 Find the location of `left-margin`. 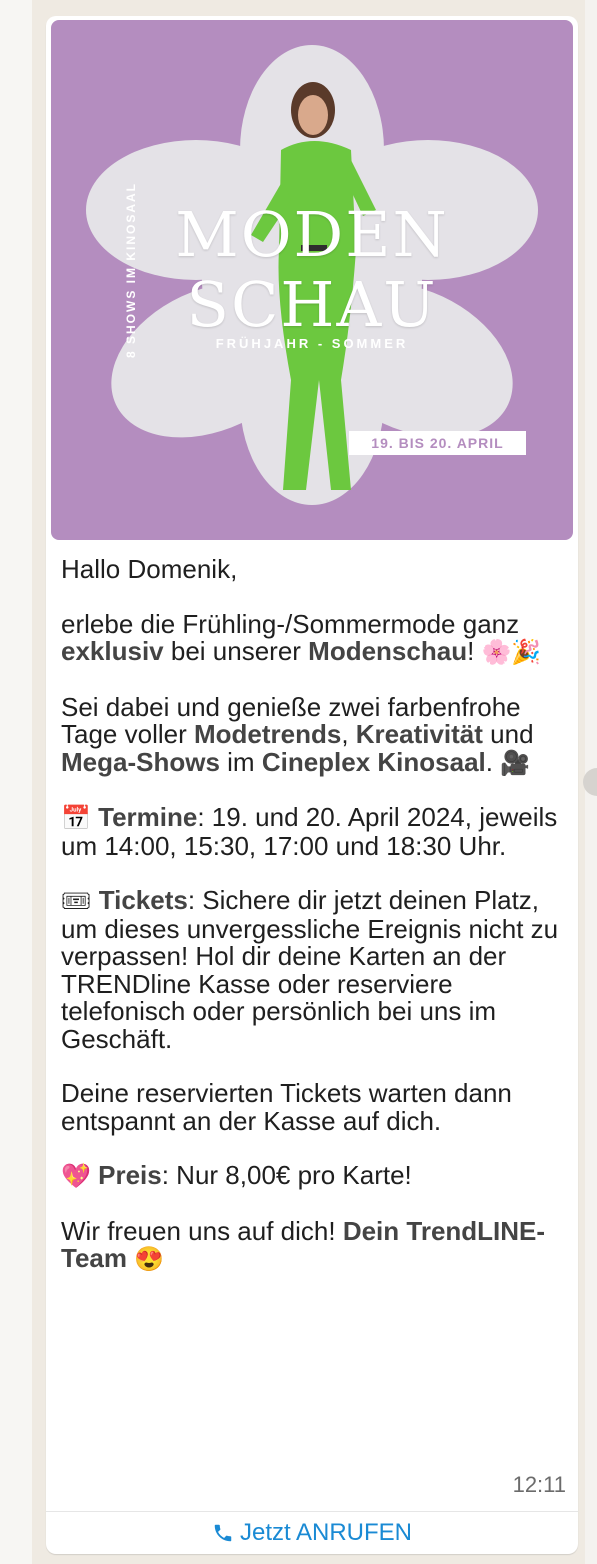

left-margin is located at coordinates (16, 782).